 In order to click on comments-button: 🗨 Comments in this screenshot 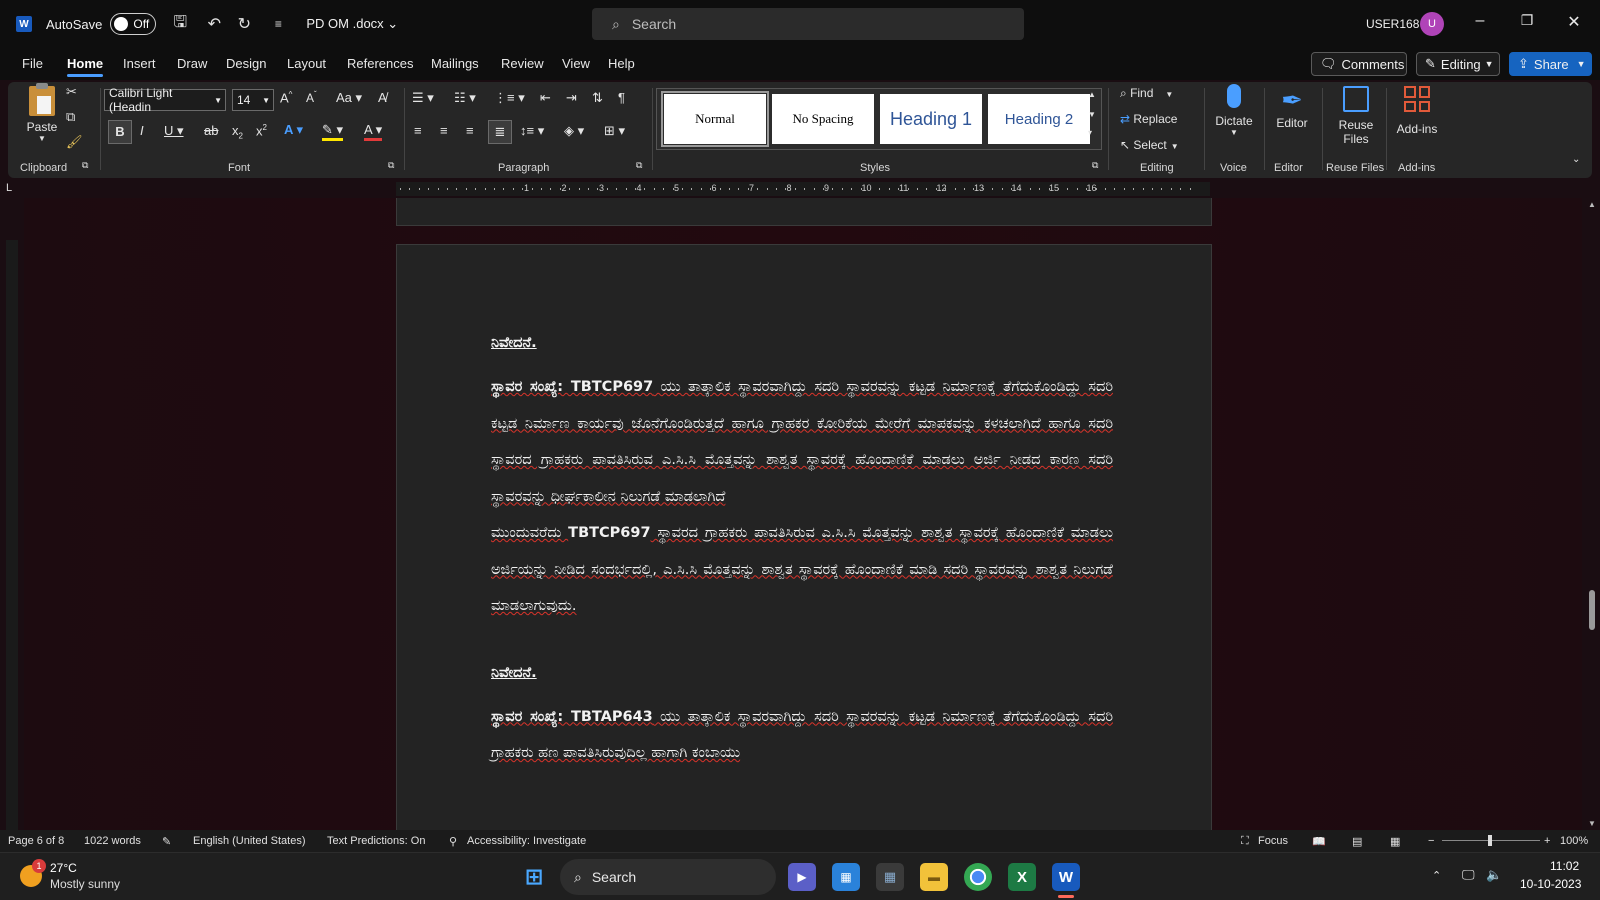, I will do `click(1359, 64)`.